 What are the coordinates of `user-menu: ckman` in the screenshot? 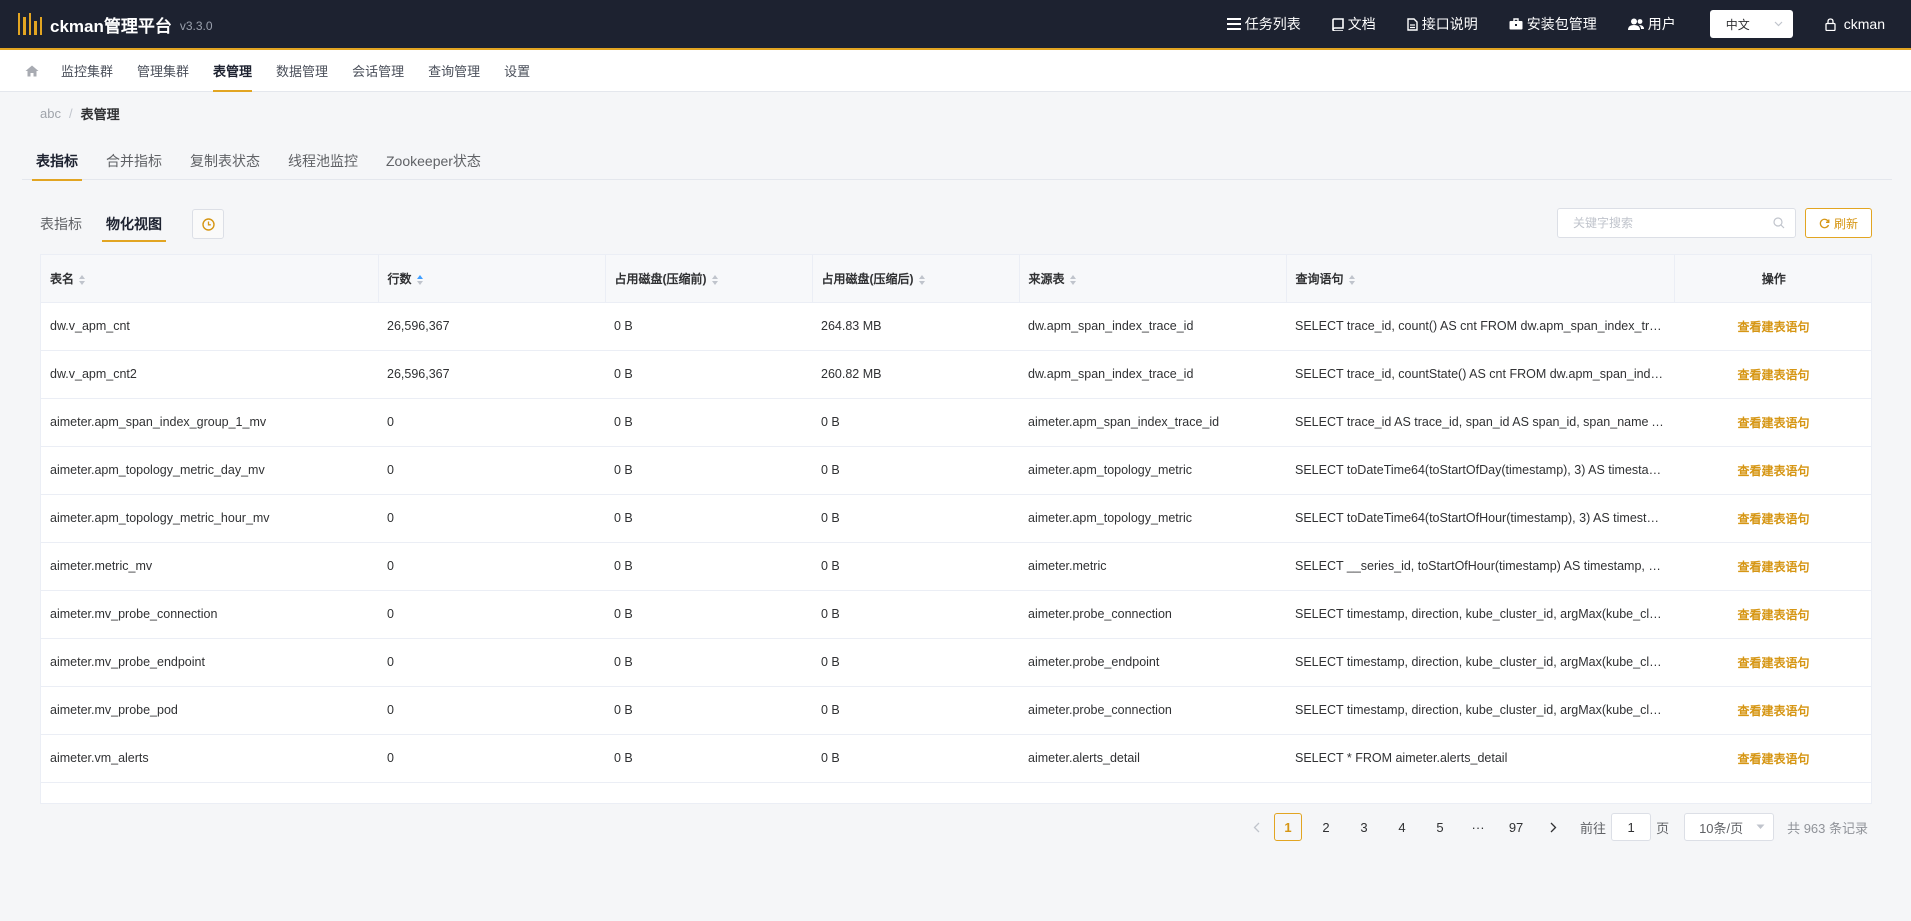 It's located at (1855, 24).